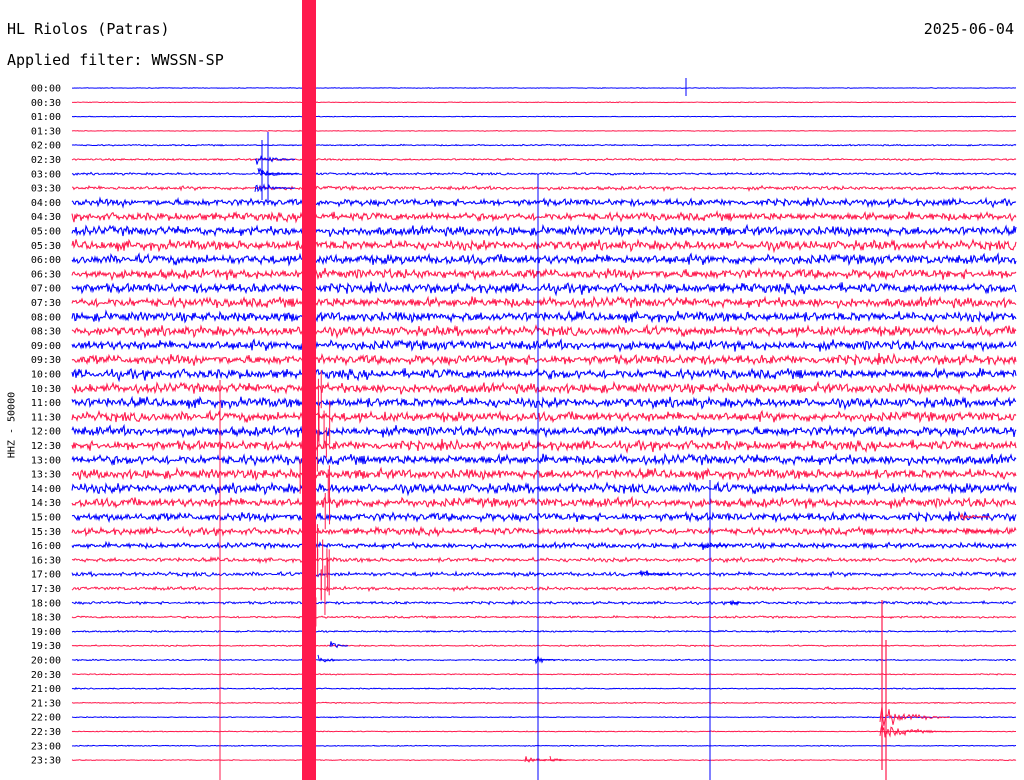 The image size is (1024, 780). What do you see at coordinates (46, 532) in the screenshot?
I see `time-label: 15:30` at bounding box center [46, 532].